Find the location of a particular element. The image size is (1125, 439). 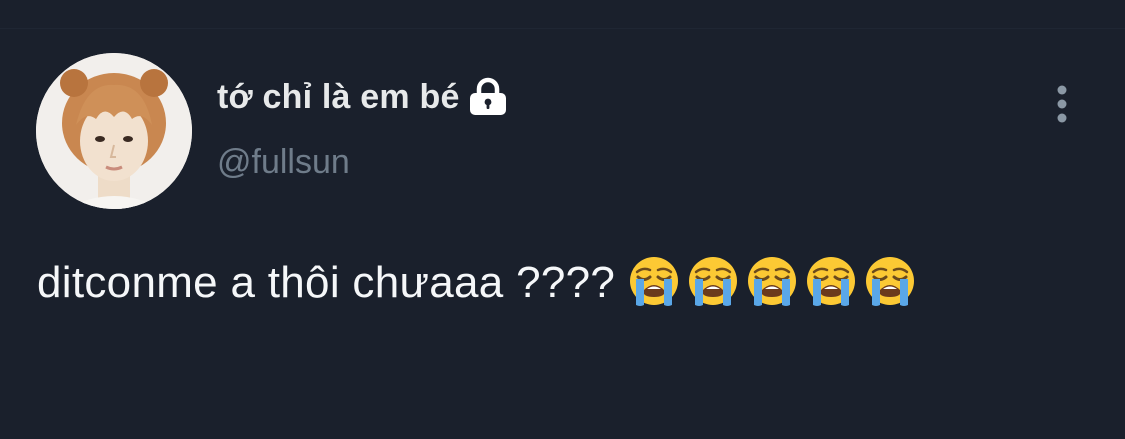

more-options-button is located at coordinates (1062, 104).